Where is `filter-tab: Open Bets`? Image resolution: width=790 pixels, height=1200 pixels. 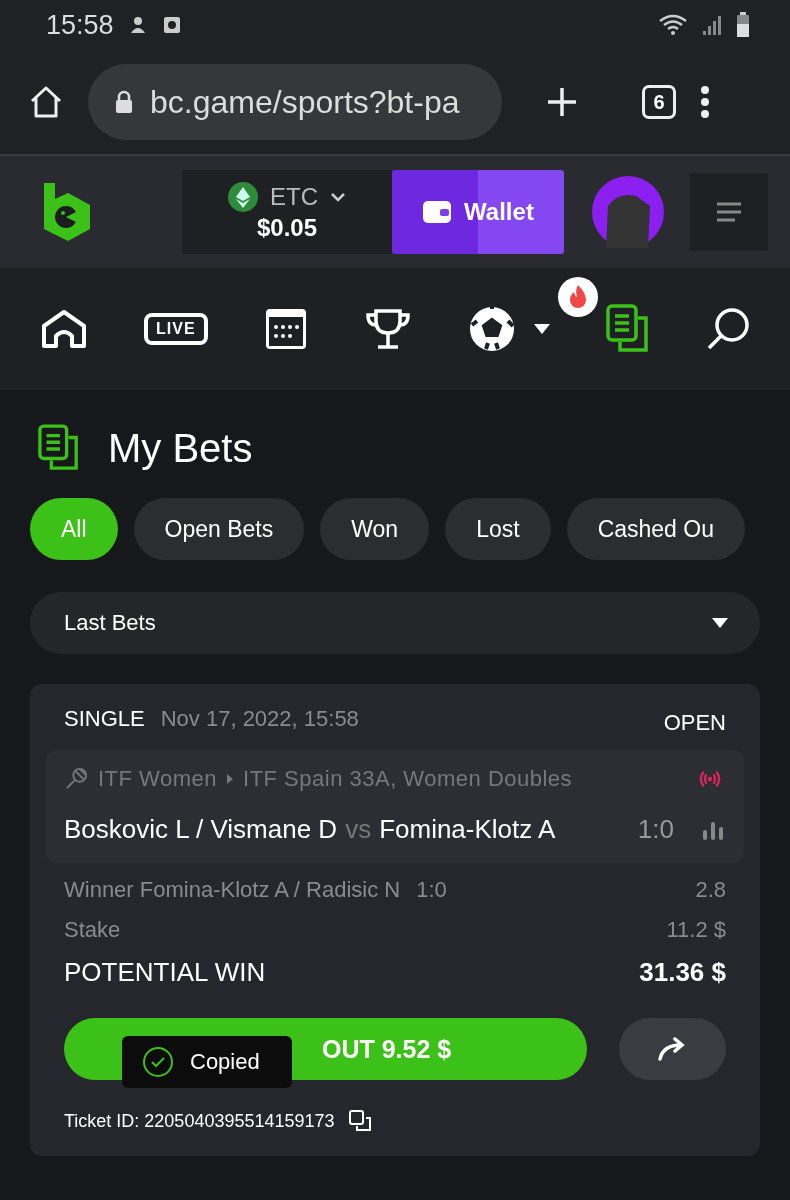 filter-tab: Open Bets is located at coordinates (219, 529).